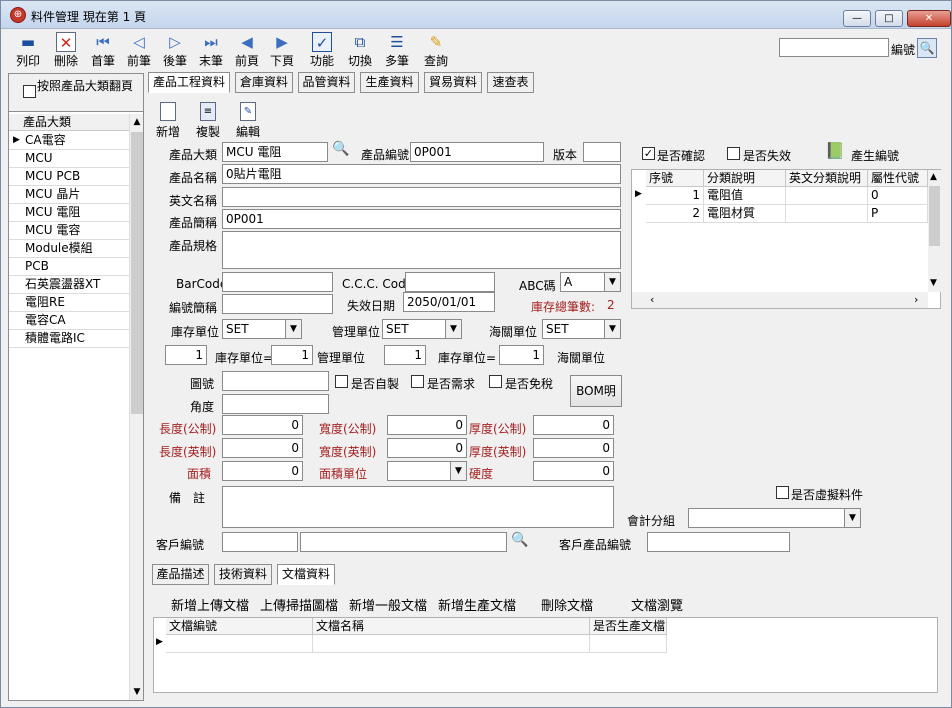 The width and height of the screenshot is (952, 708). I want to click on grid-header: 是否生產文檔, so click(628, 626).